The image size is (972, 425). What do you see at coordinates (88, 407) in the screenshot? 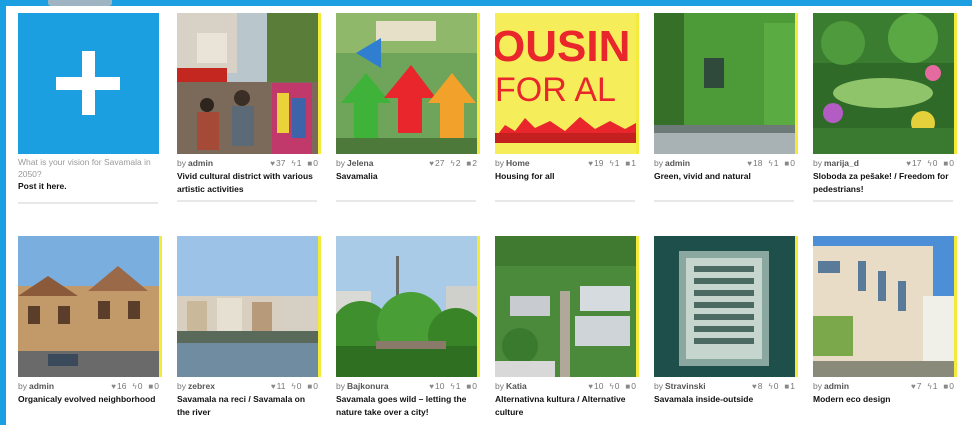
I see `idea-title: Organicaly evolved neighborhood` at bounding box center [88, 407].